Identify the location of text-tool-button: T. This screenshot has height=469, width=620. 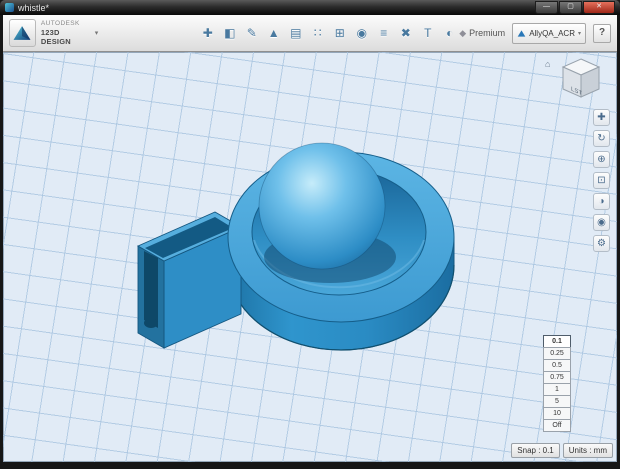
(427, 33).